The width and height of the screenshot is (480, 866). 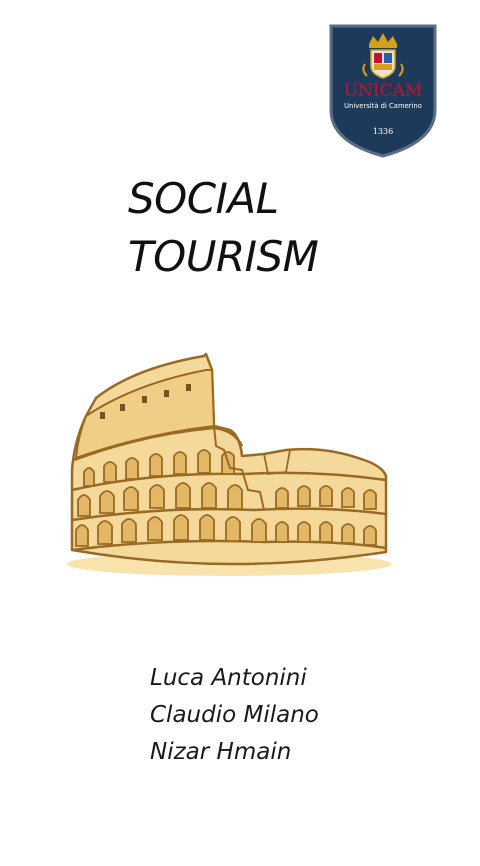 What do you see at coordinates (221, 752) in the screenshot?
I see `author-name: Nizar Hmain` at bounding box center [221, 752].